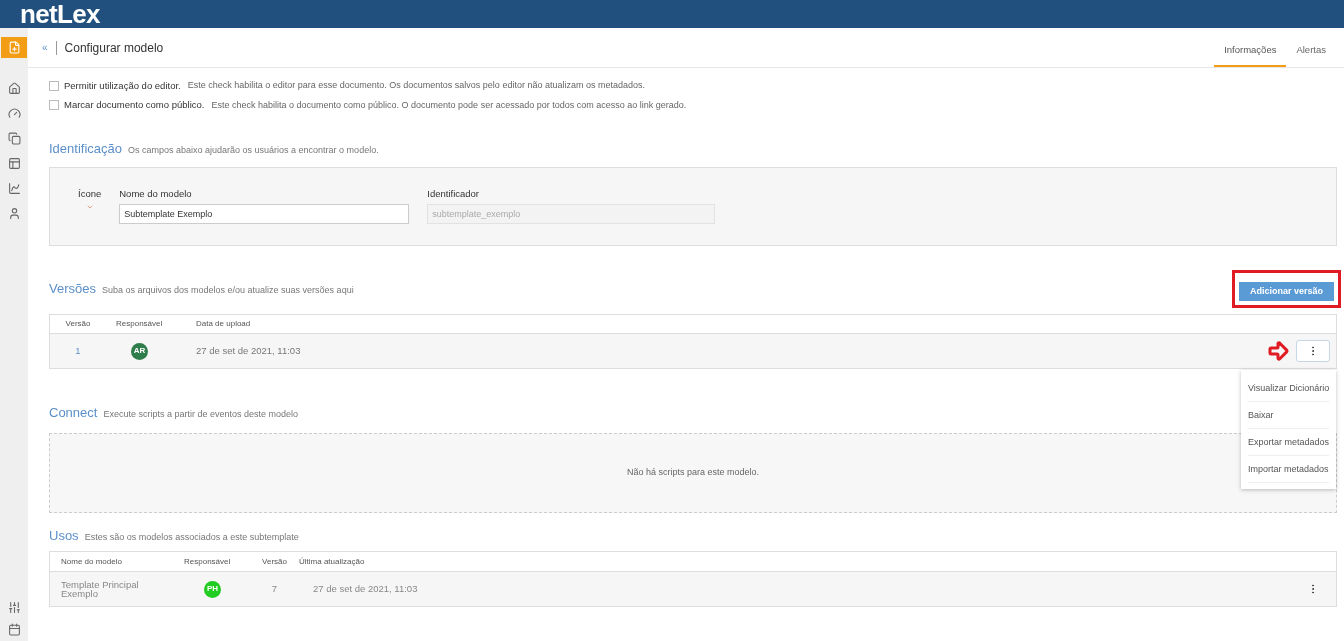 The image size is (1344, 641). I want to click on avatar: PH, so click(212, 589).